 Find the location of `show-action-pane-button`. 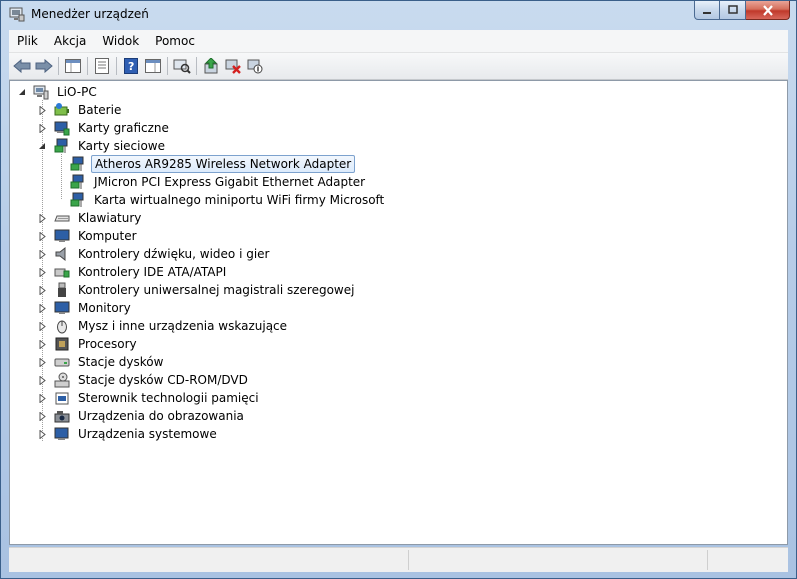

show-action-pane-button is located at coordinates (153, 66).